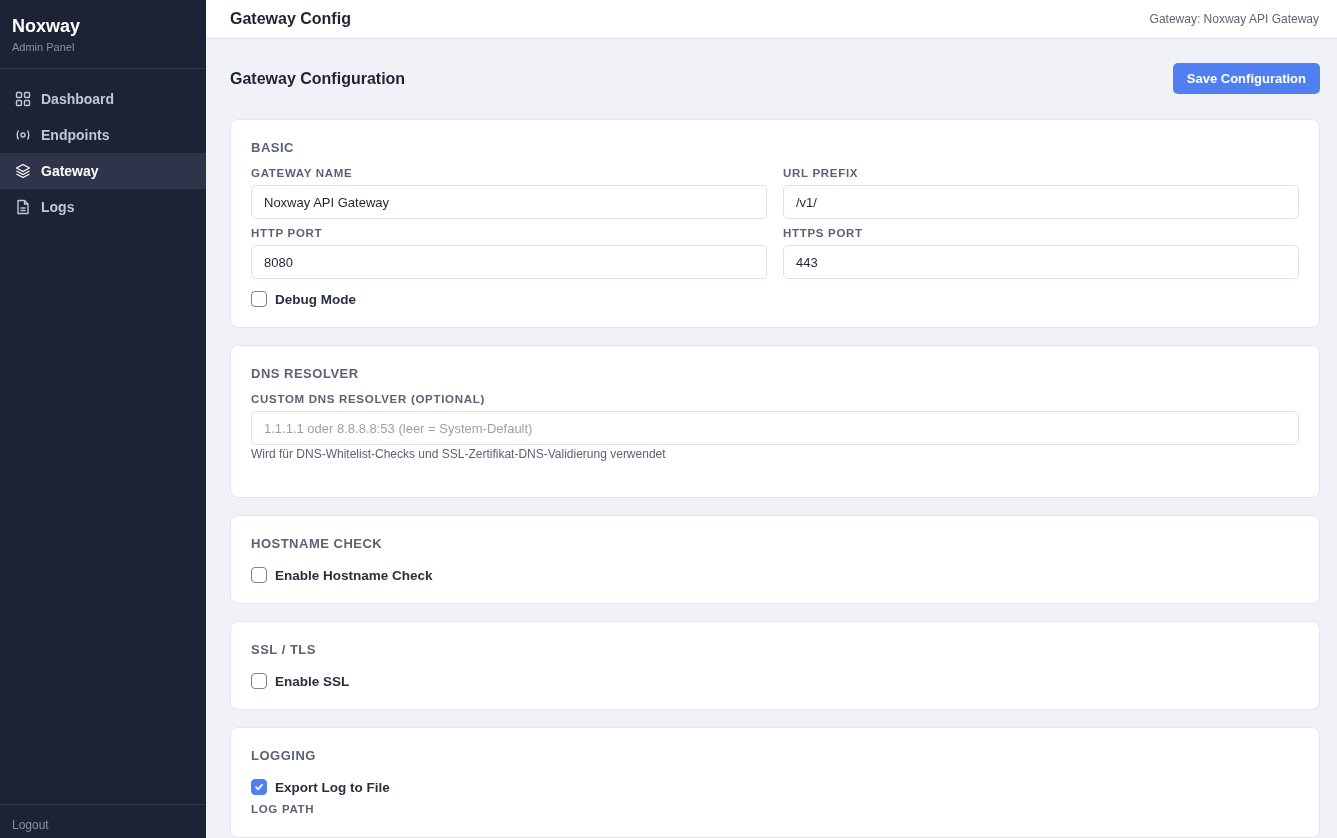 The image size is (1337, 838). I want to click on layers-icon, so click(23, 171).